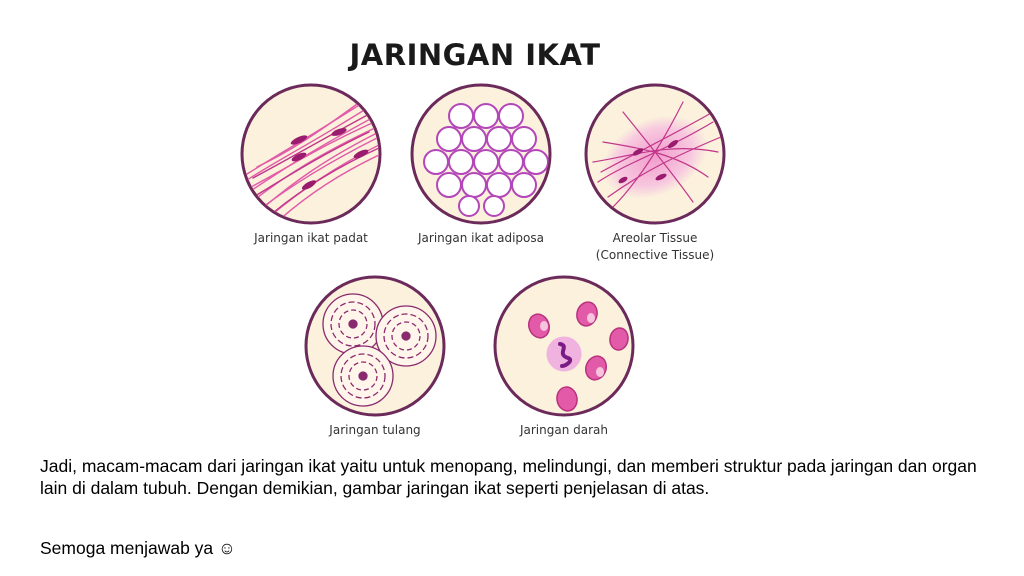  Describe the element at coordinates (375, 346) in the screenshot. I see `bone-tissue-icon` at that location.